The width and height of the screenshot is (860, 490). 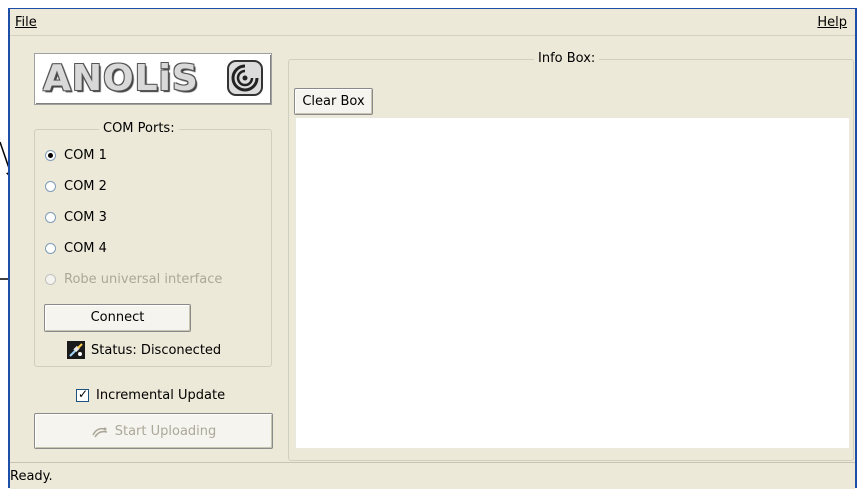 I want to click on radio-robe-interface: Robe universal interface, so click(x=133, y=279).